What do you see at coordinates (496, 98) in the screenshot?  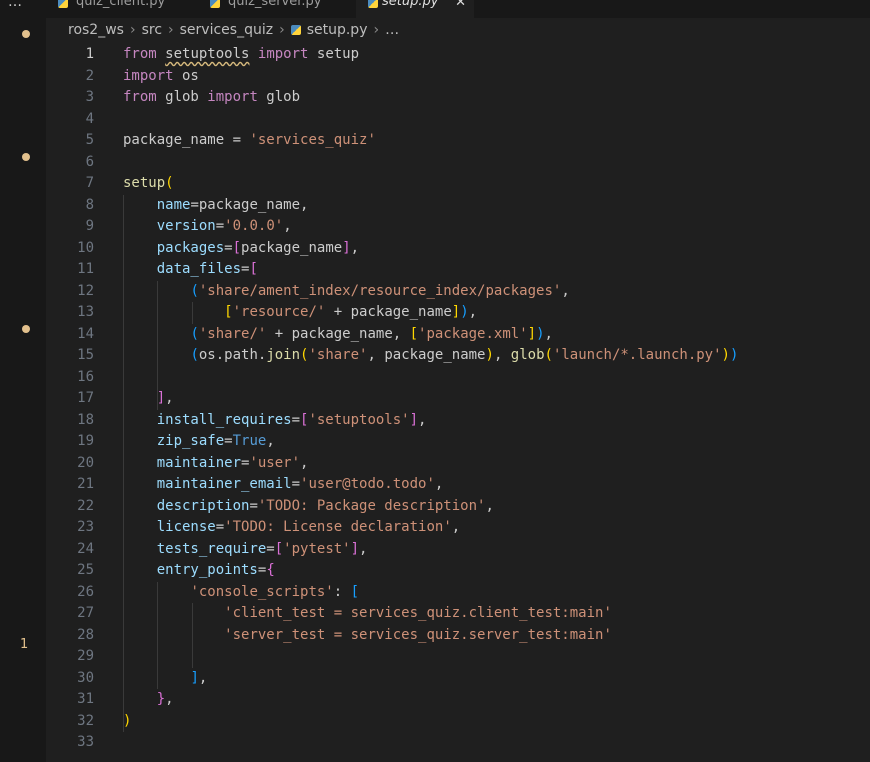 I see `code-line: from glob import glob` at bounding box center [496, 98].